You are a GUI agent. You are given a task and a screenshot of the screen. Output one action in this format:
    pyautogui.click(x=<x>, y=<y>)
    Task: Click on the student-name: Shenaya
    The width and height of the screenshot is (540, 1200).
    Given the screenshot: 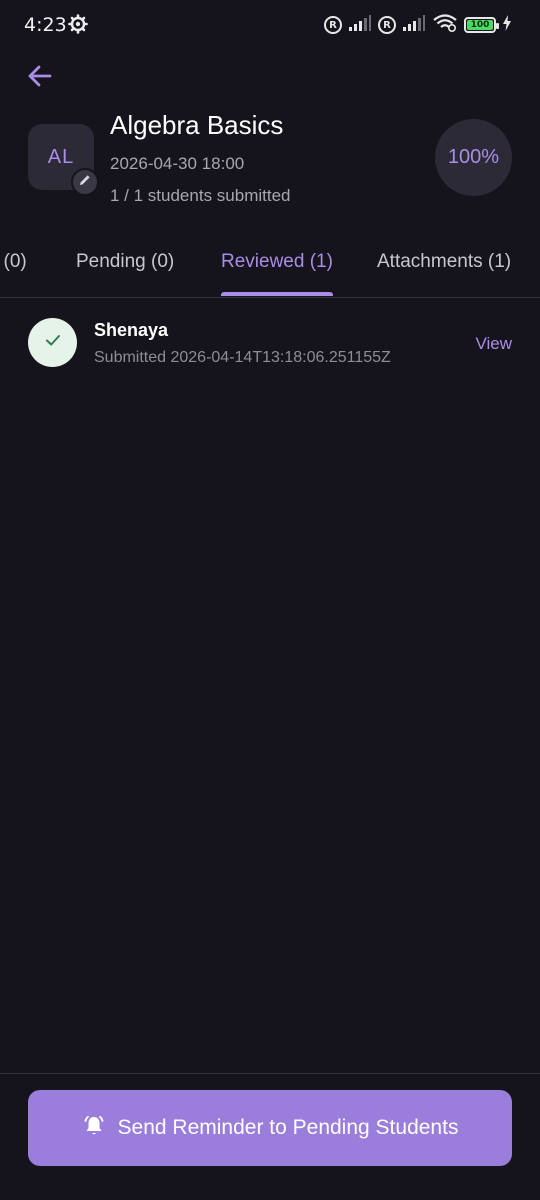 What is the action you would take?
    pyautogui.click(x=131, y=330)
    